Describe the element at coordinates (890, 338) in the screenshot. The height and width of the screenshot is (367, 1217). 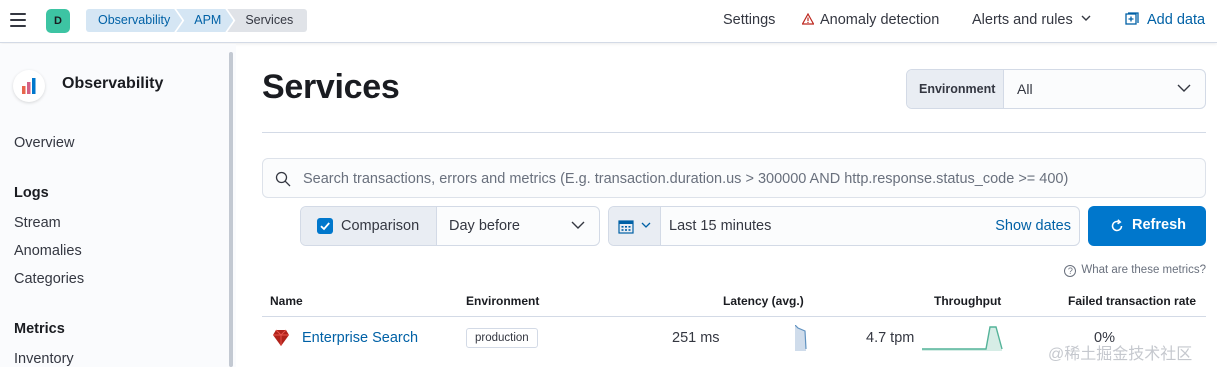
I see `throughput-value: 4.7 tpm` at that location.